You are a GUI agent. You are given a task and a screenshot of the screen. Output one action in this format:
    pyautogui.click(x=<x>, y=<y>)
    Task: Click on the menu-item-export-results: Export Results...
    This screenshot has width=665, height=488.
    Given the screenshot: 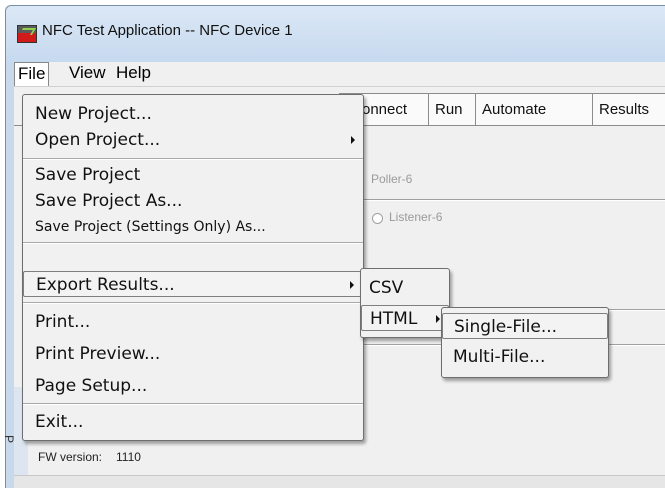 What is the action you would take?
    pyautogui.click(x=193, y=284)
    